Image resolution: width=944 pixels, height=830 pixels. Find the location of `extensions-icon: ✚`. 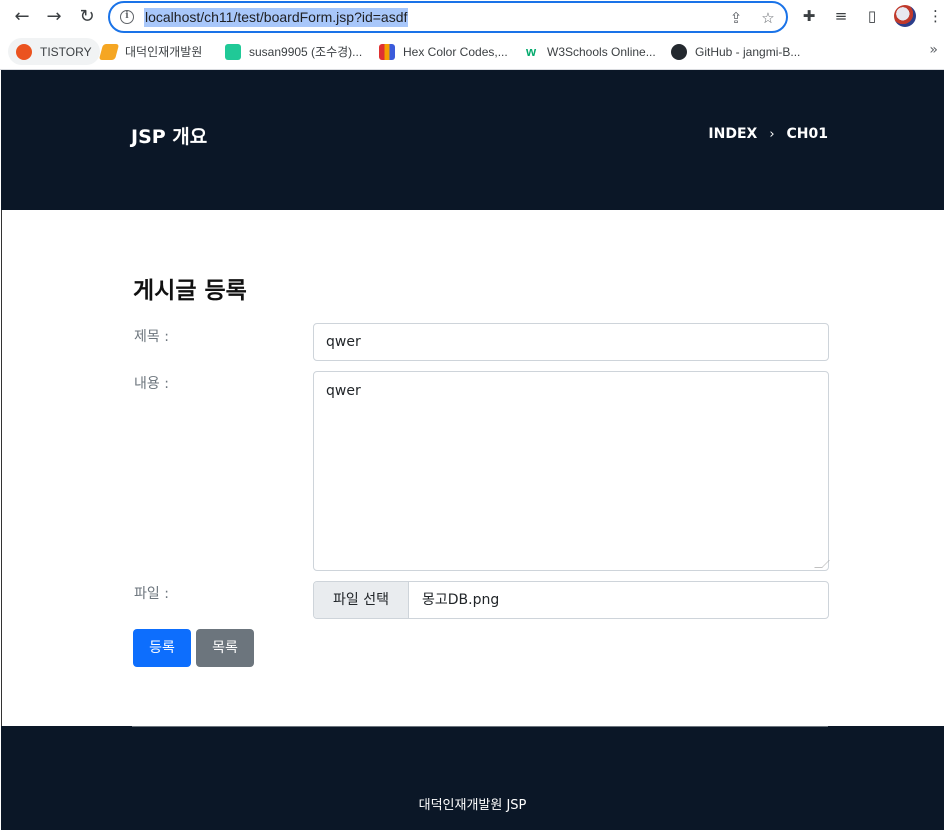

extensions-icon: ✚ is located at coordinates (809, 16).